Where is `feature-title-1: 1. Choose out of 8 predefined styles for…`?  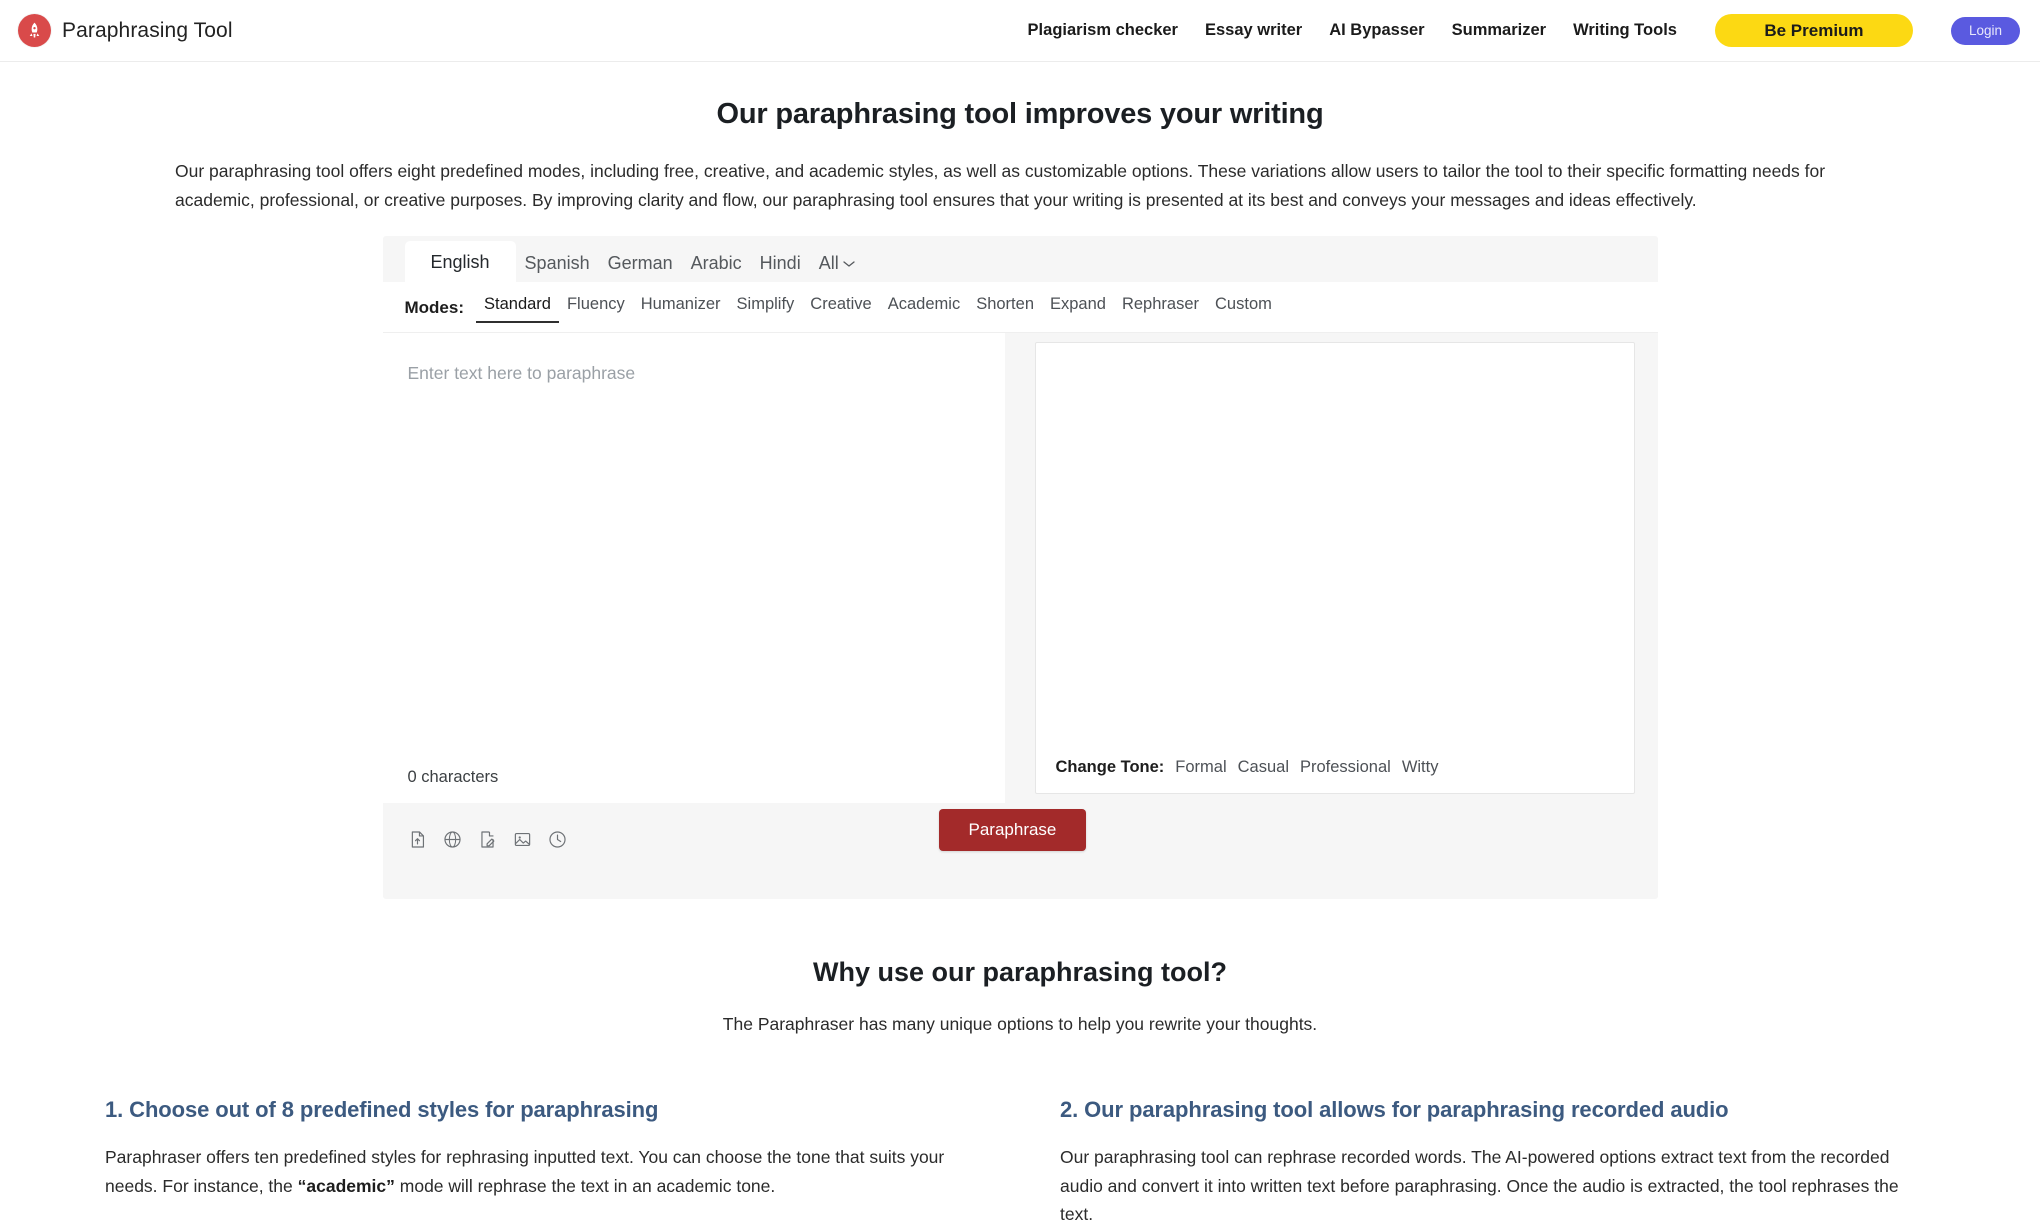 feature-title-1: 1. Choose out of 8 predefined styles for… is located at coordinates (382, 1110).